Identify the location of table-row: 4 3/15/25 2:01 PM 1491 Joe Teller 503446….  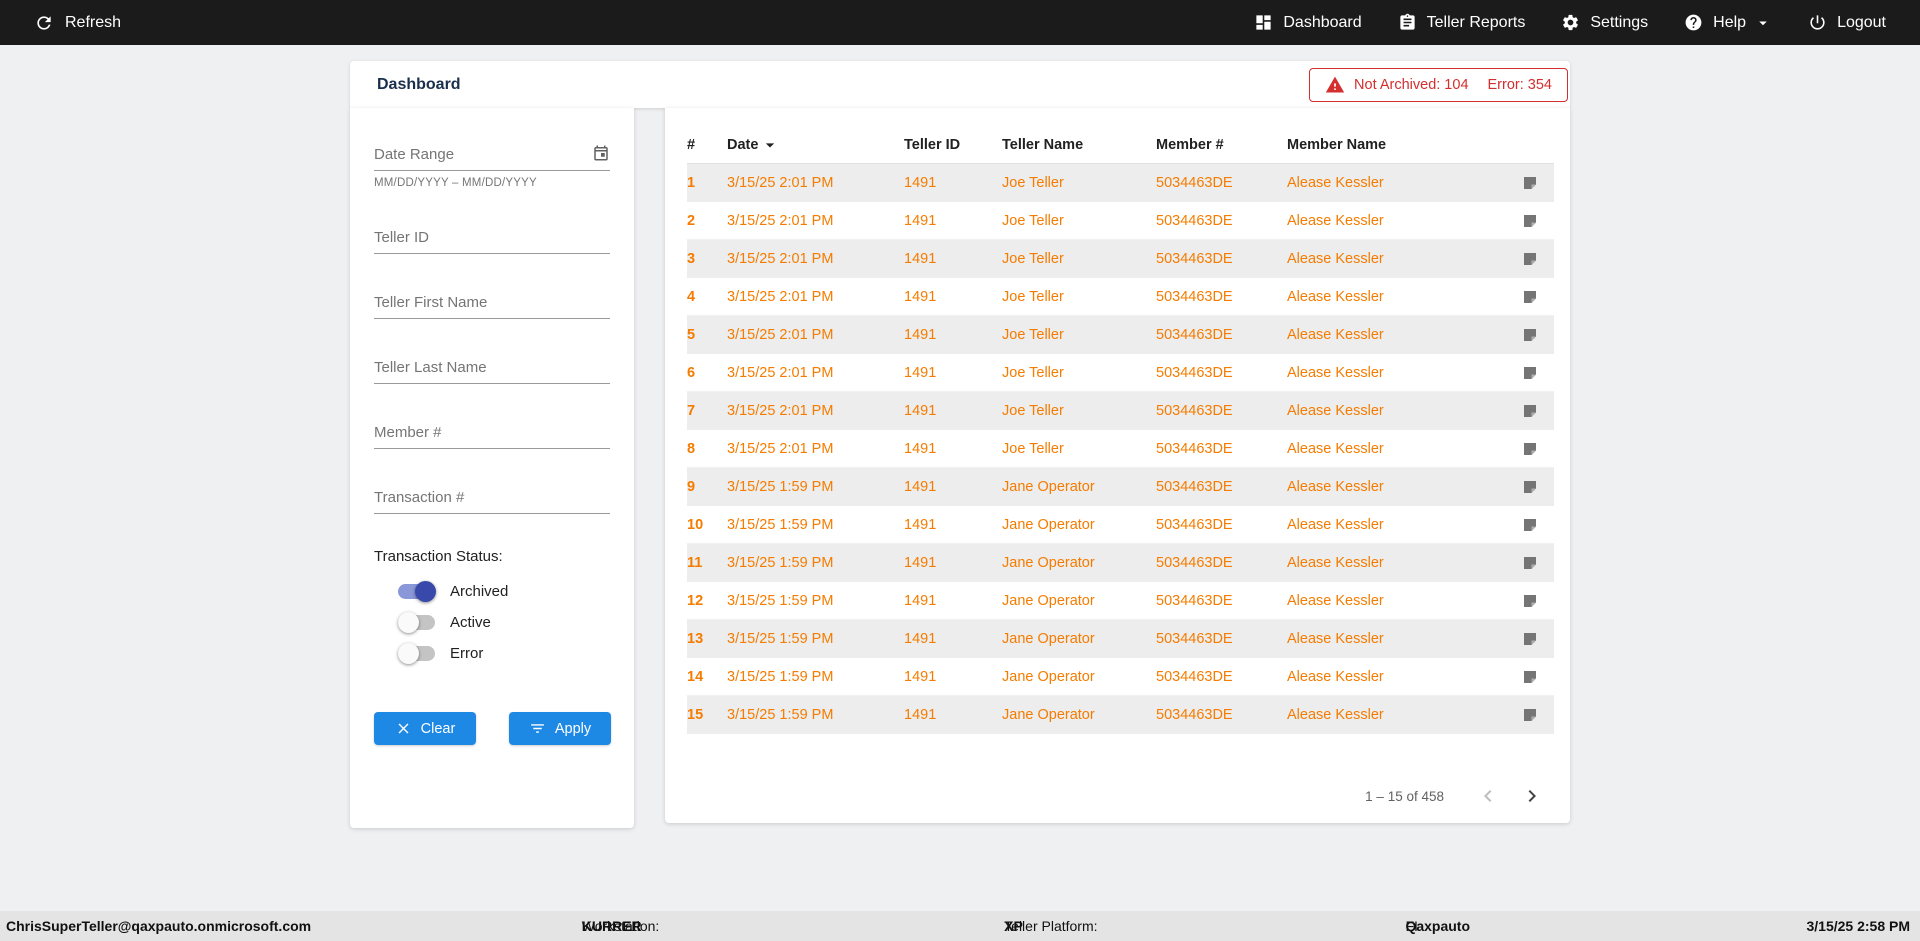
(1120, 297).